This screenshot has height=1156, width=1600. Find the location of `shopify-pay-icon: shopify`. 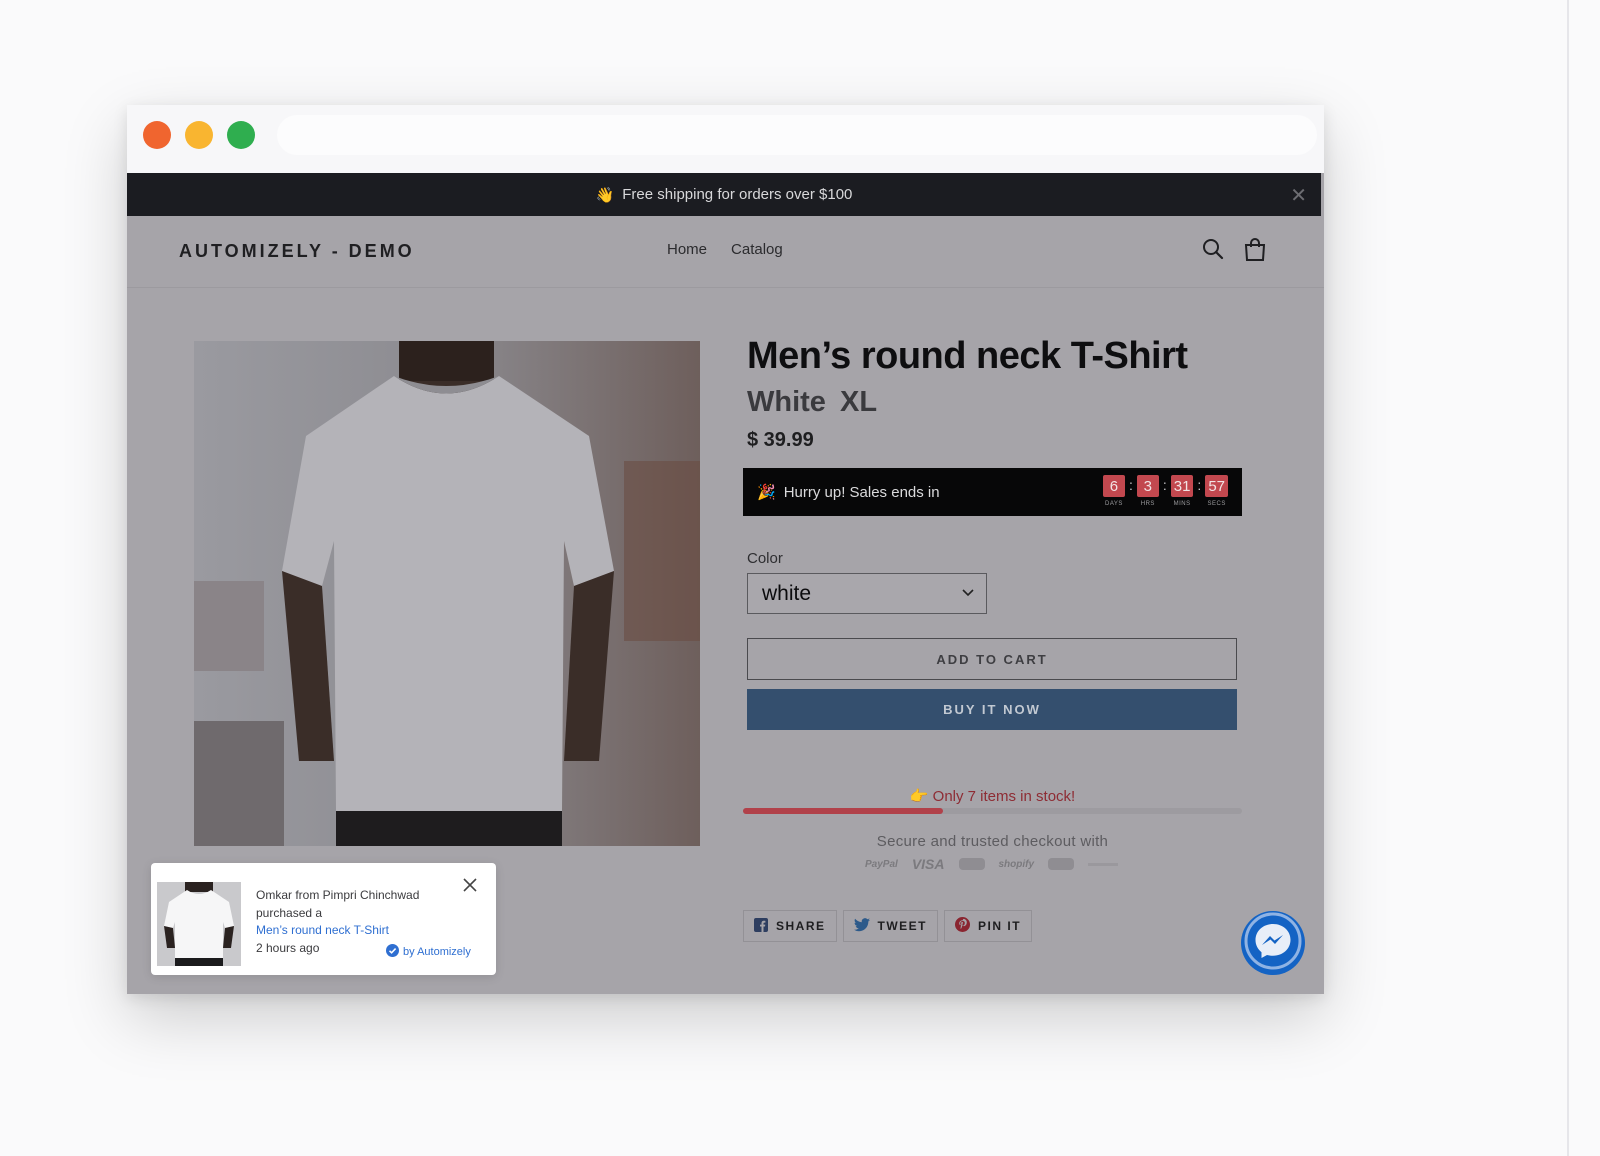

shopify-pay-icon: shopify is located at coordinates (1016, 864).